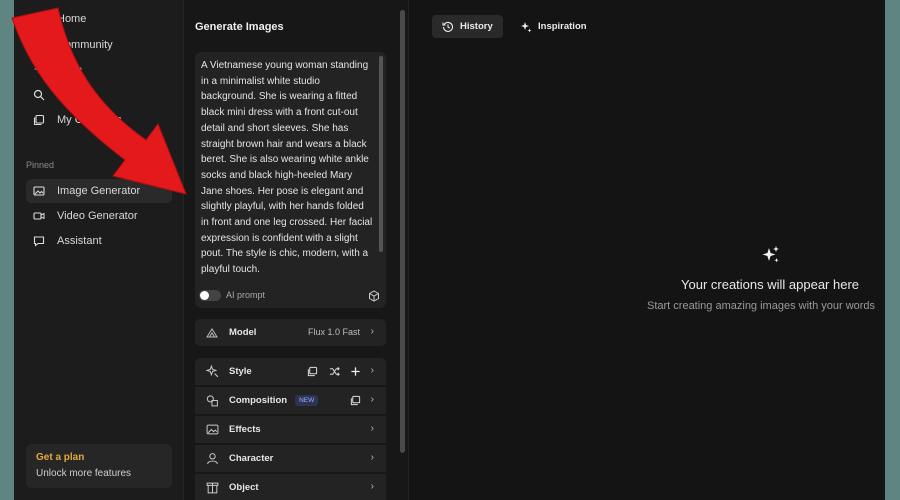  I want to click on nav-item-community: Community, so click(99, 45).